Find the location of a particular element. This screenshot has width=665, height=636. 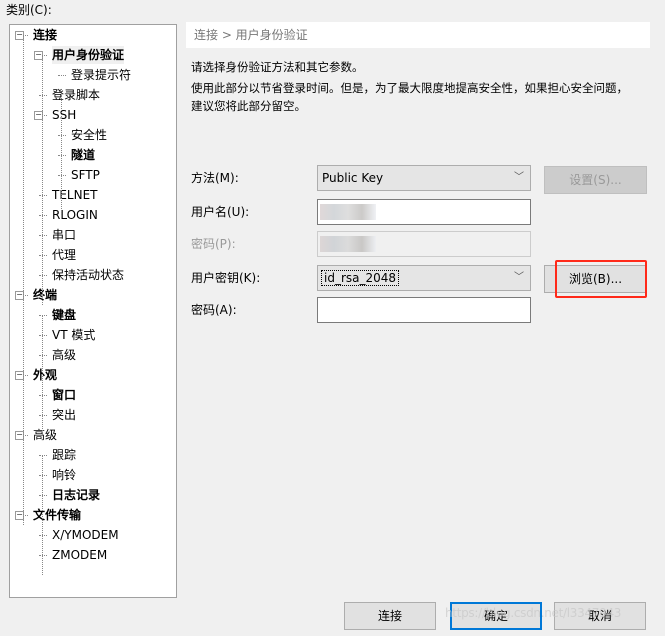

password-input is located at coordinates (424, 244).